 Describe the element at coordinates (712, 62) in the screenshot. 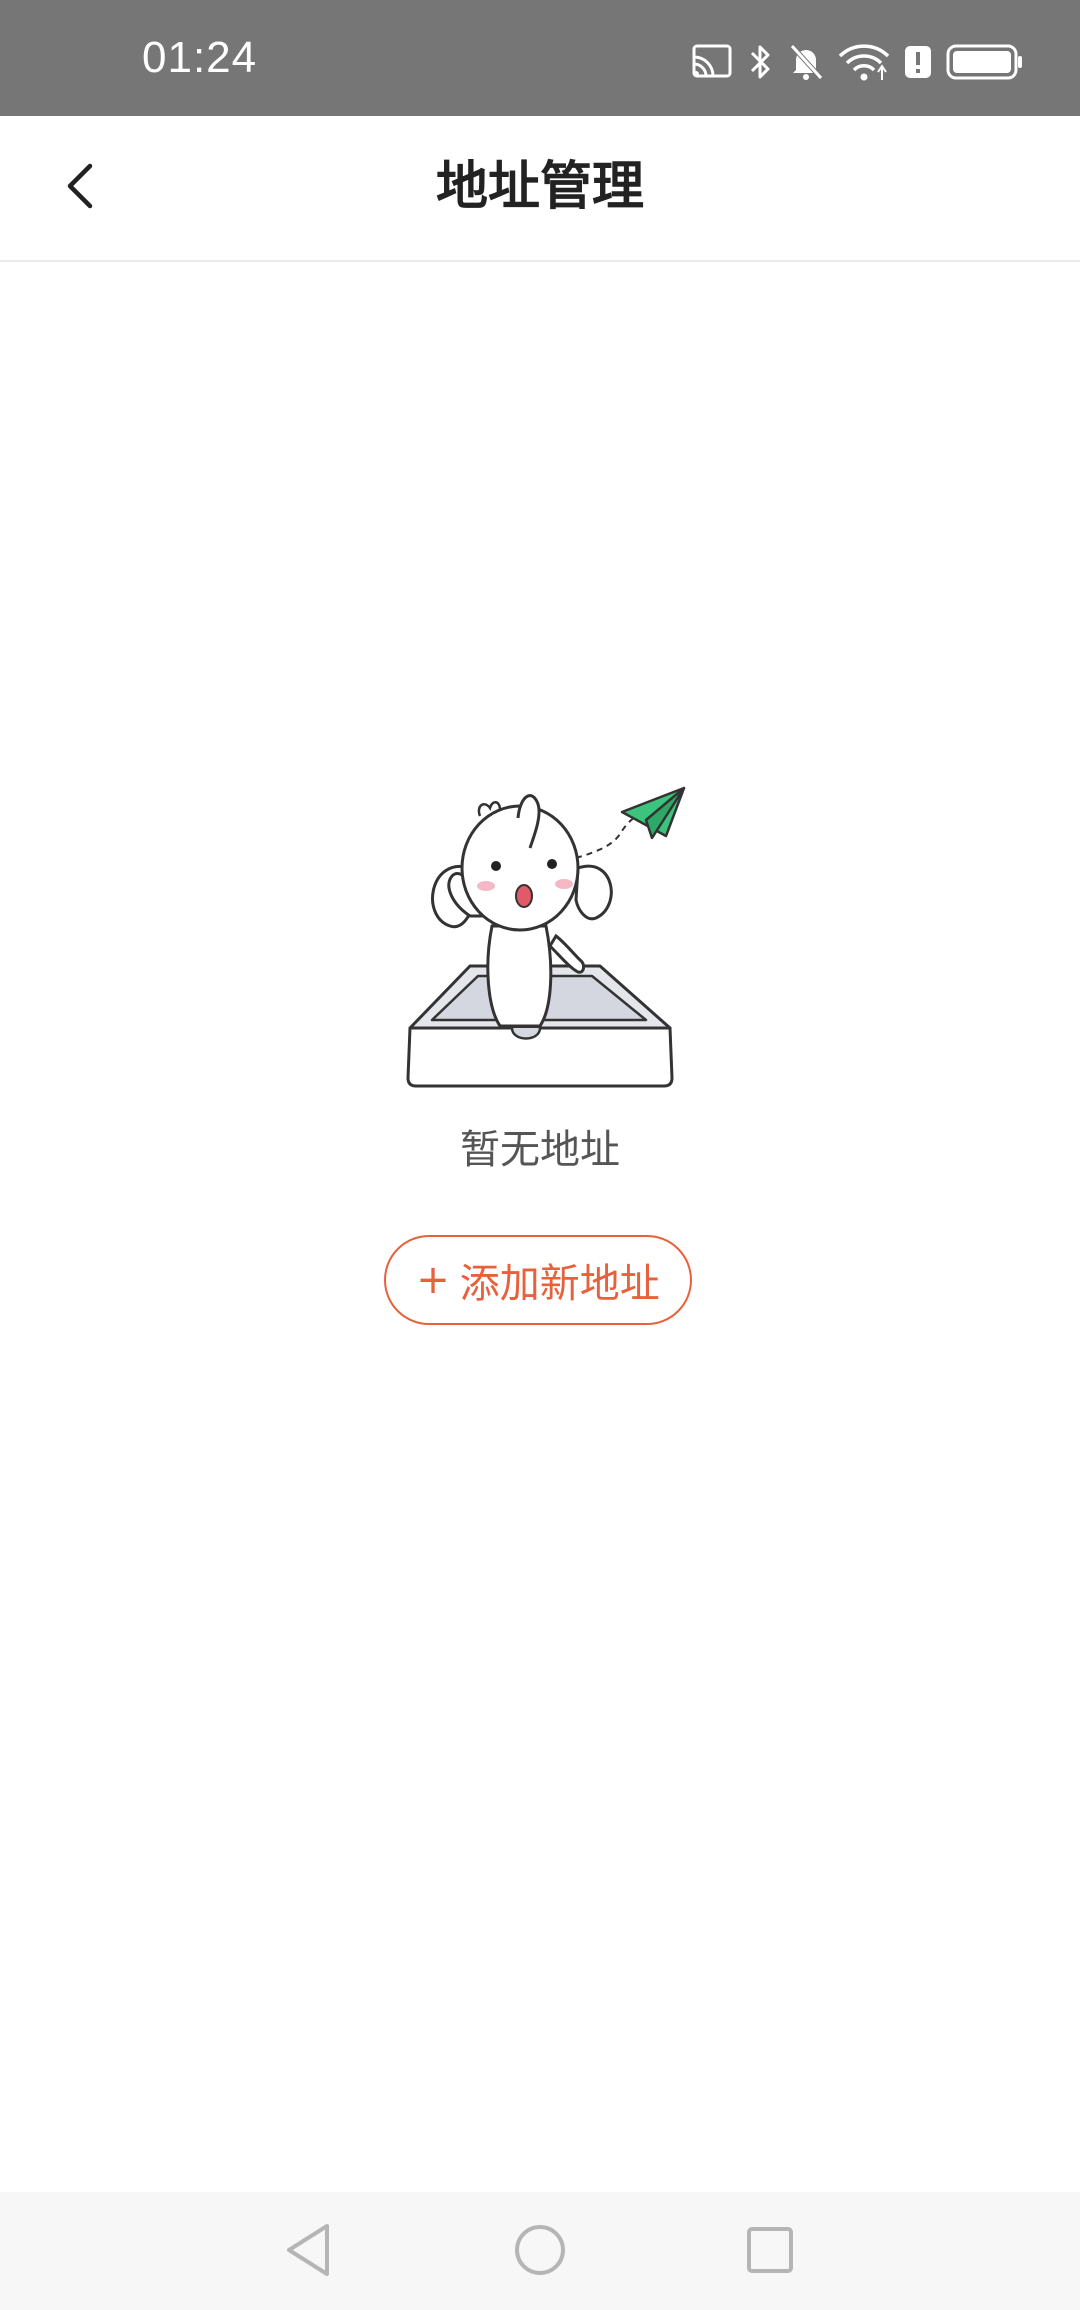

I see `cast-icon` at that location.